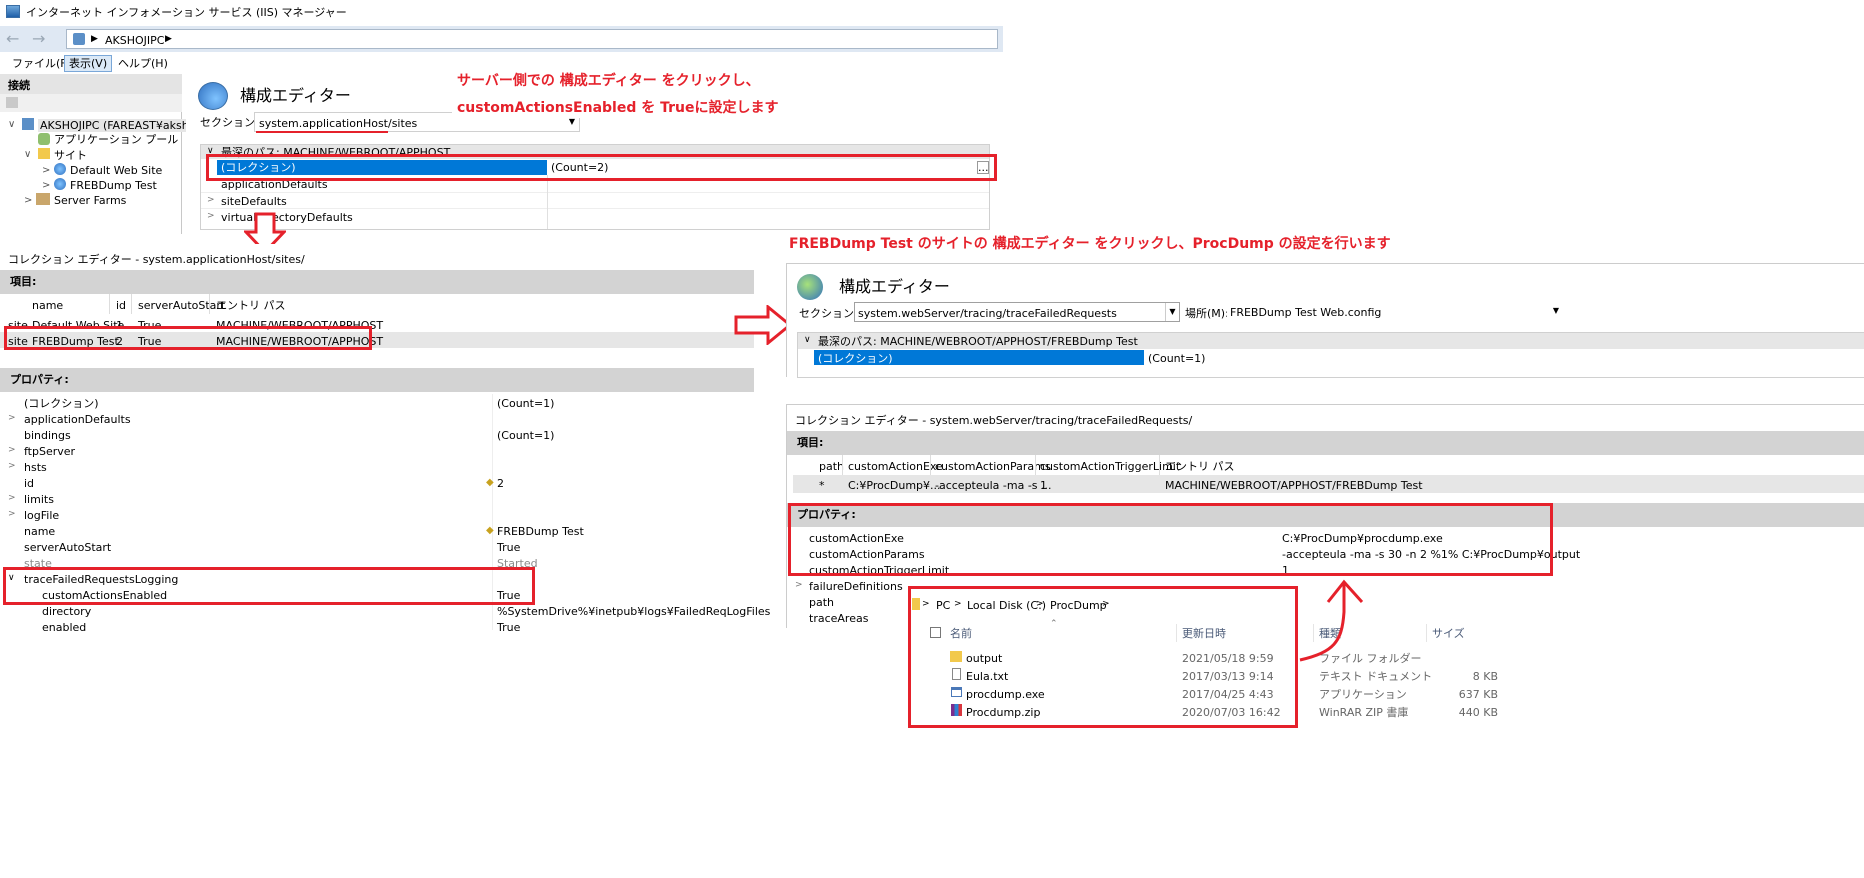  I want to click on tree-item-default-site: Default Web Site, so click(116, 170).